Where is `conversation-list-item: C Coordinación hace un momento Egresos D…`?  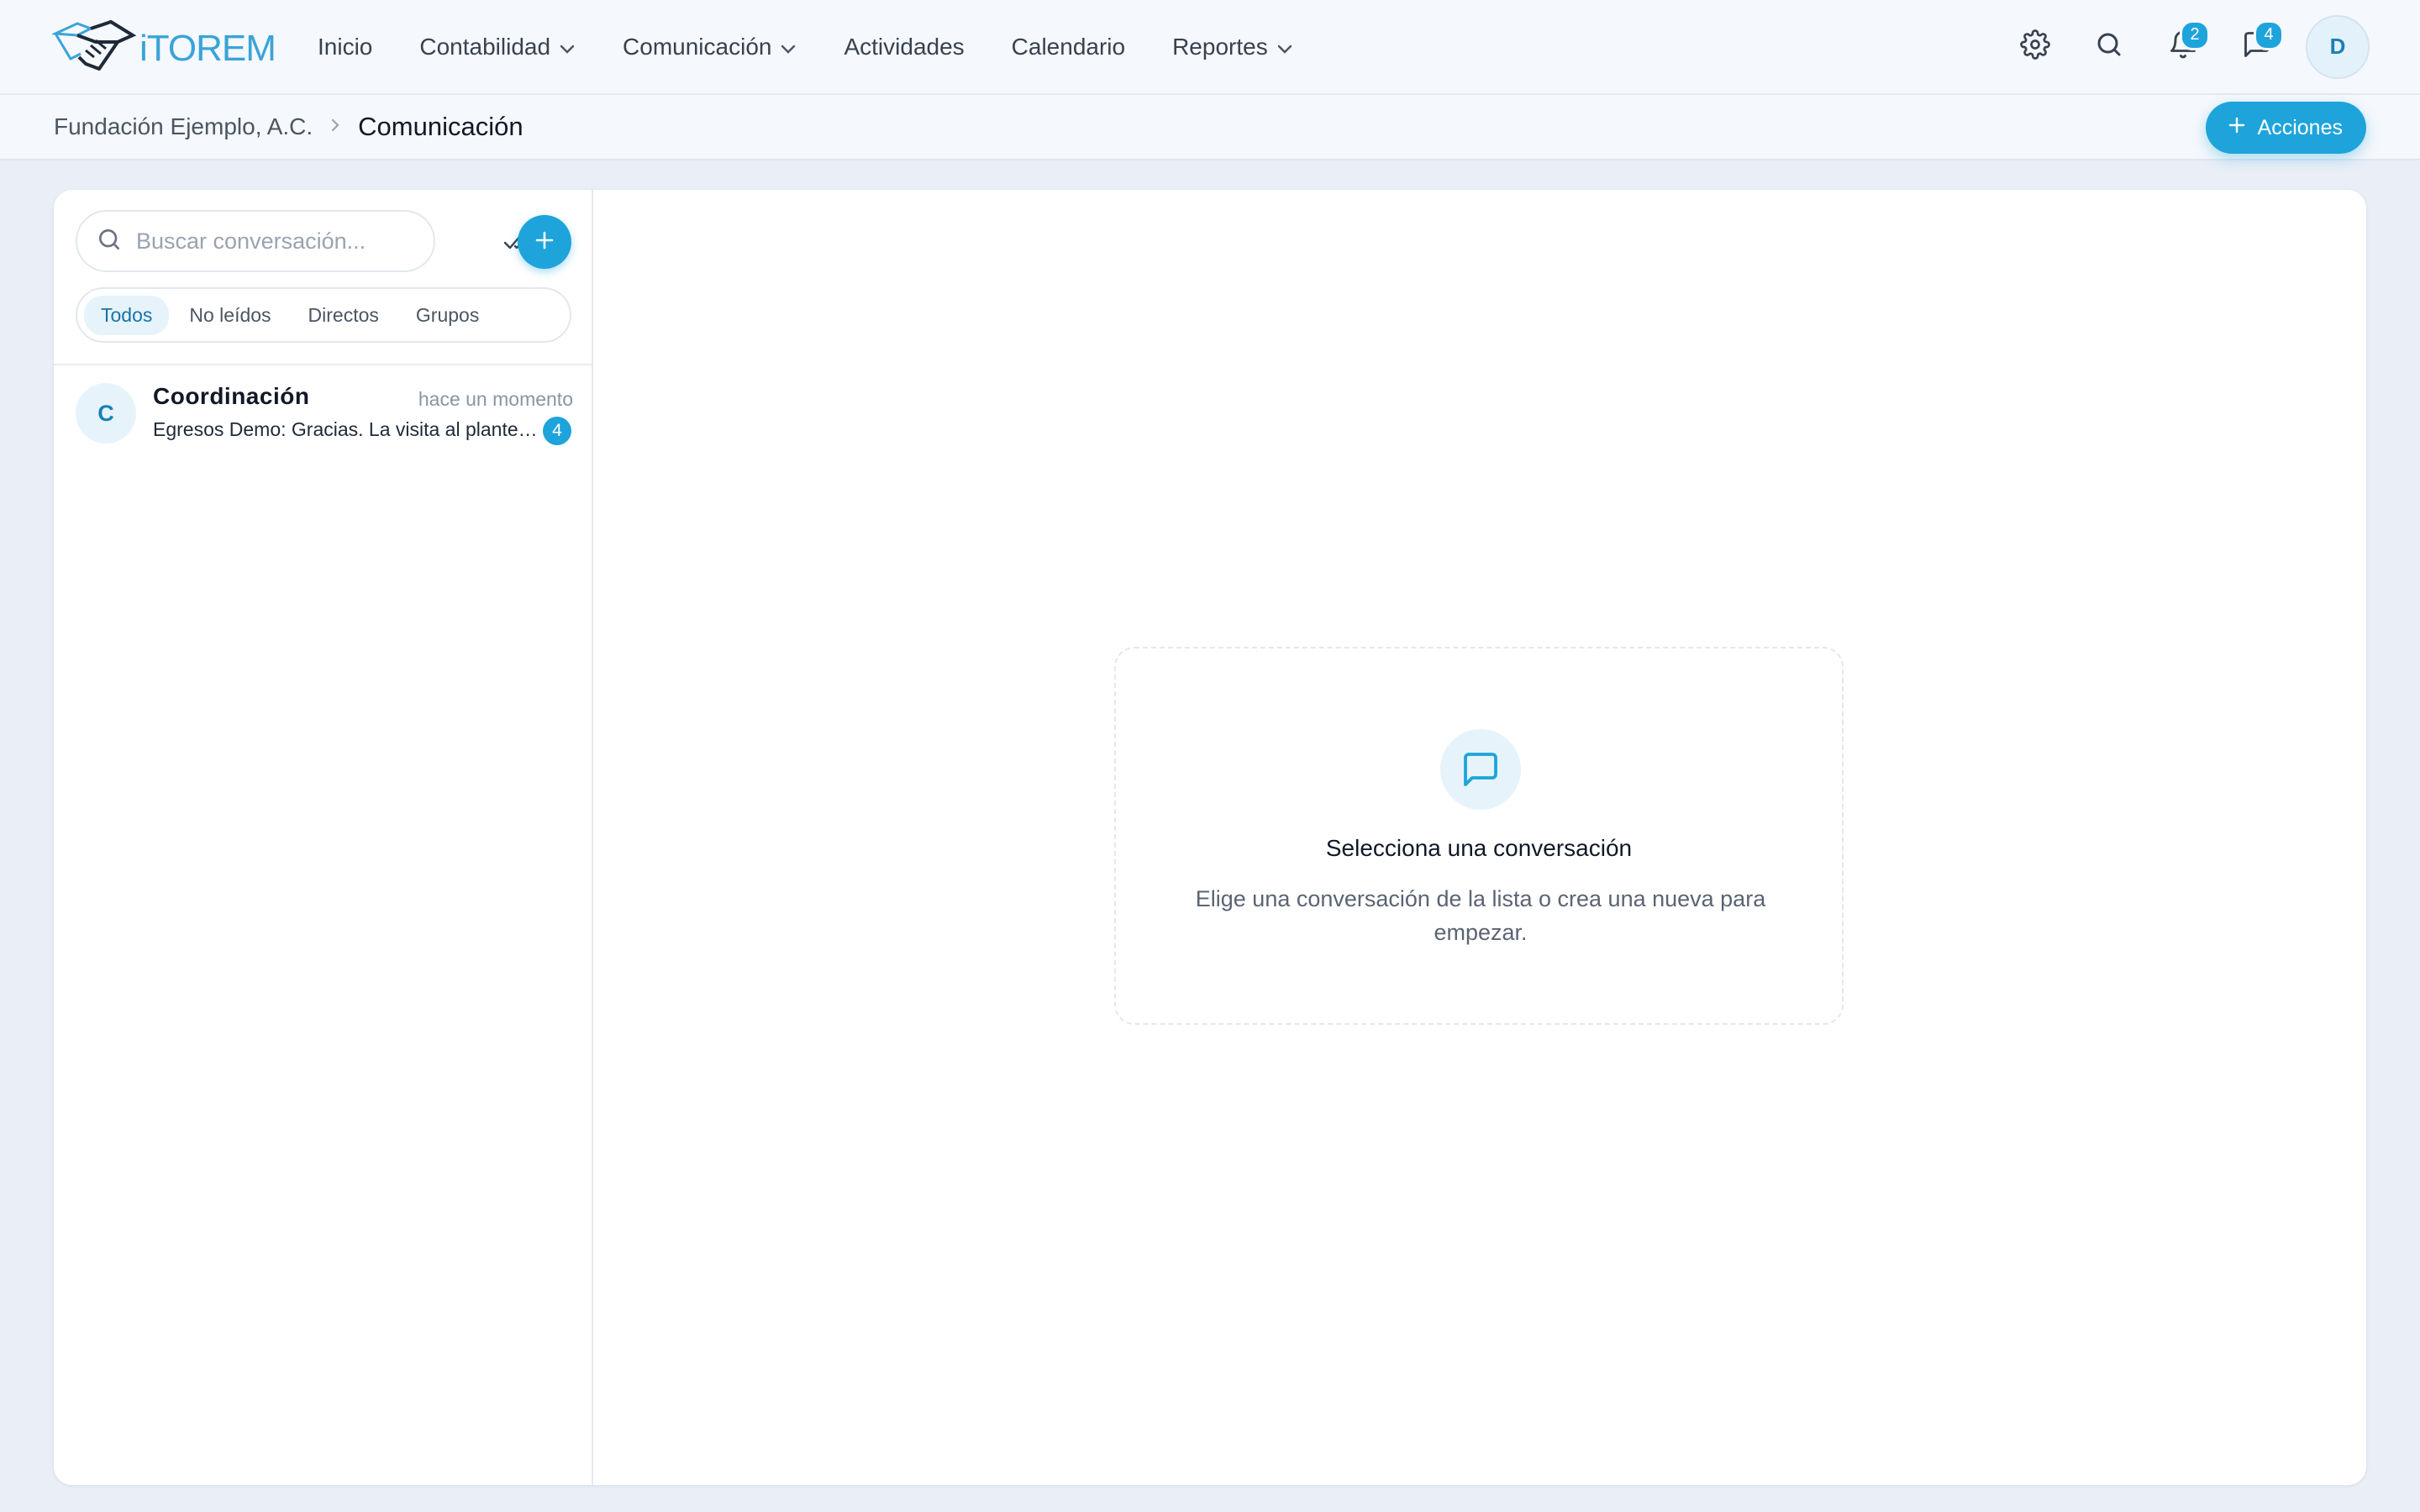 conversation-list-item: C Coordinación hace un momento Egresos D… is located at coordinates (323, 413).